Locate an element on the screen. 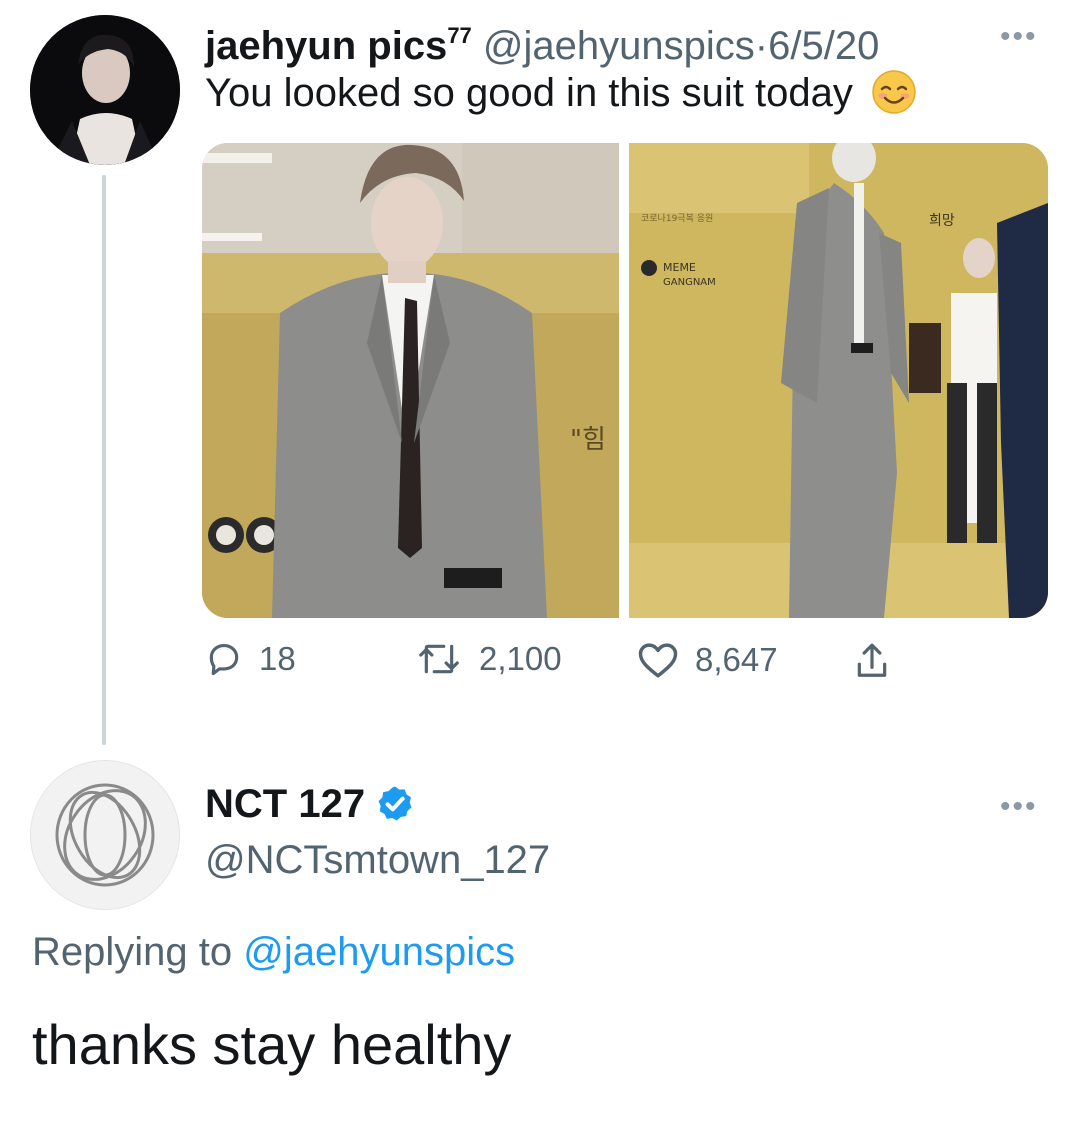 The image size is (1080, 1142). reply-user-handle: @NCTsmtown_127 is located at coordinates (377, 860).